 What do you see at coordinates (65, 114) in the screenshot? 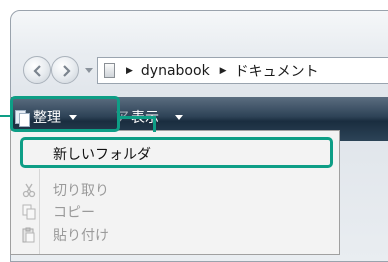
I see `organize-highlight-callout` at bounding box center [65, 114].